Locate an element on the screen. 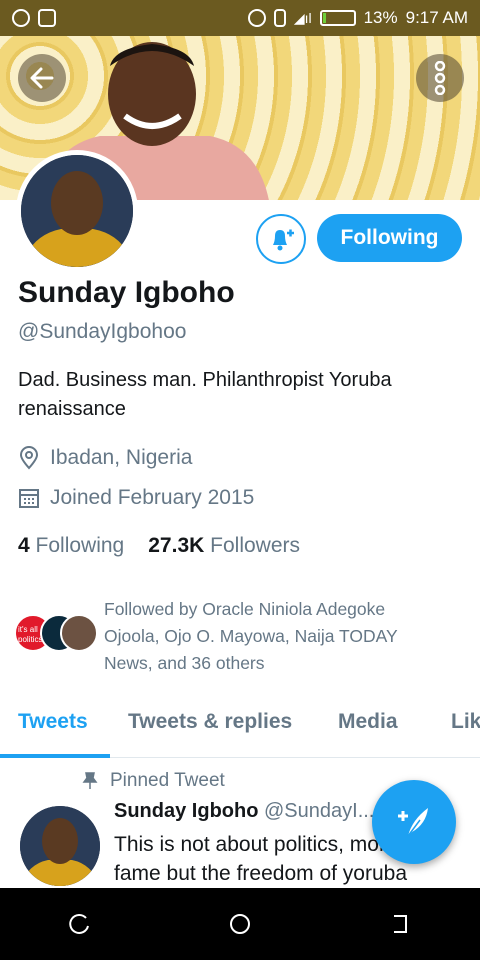 This screenshot has height=960, width=480. calendar-icon is located at coordinates (29, 498).